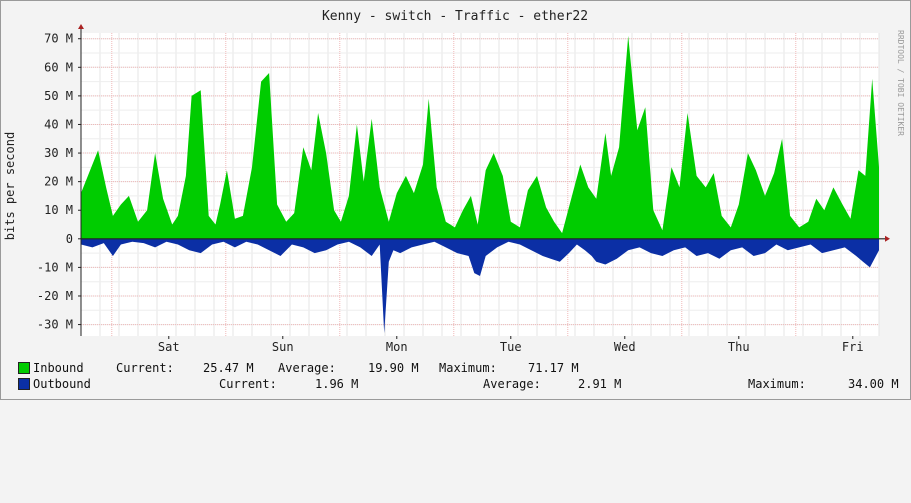  Describe the element at coordinates (58, 124) in the screenshot. I see `y-tick-label: 40 M` at that location.